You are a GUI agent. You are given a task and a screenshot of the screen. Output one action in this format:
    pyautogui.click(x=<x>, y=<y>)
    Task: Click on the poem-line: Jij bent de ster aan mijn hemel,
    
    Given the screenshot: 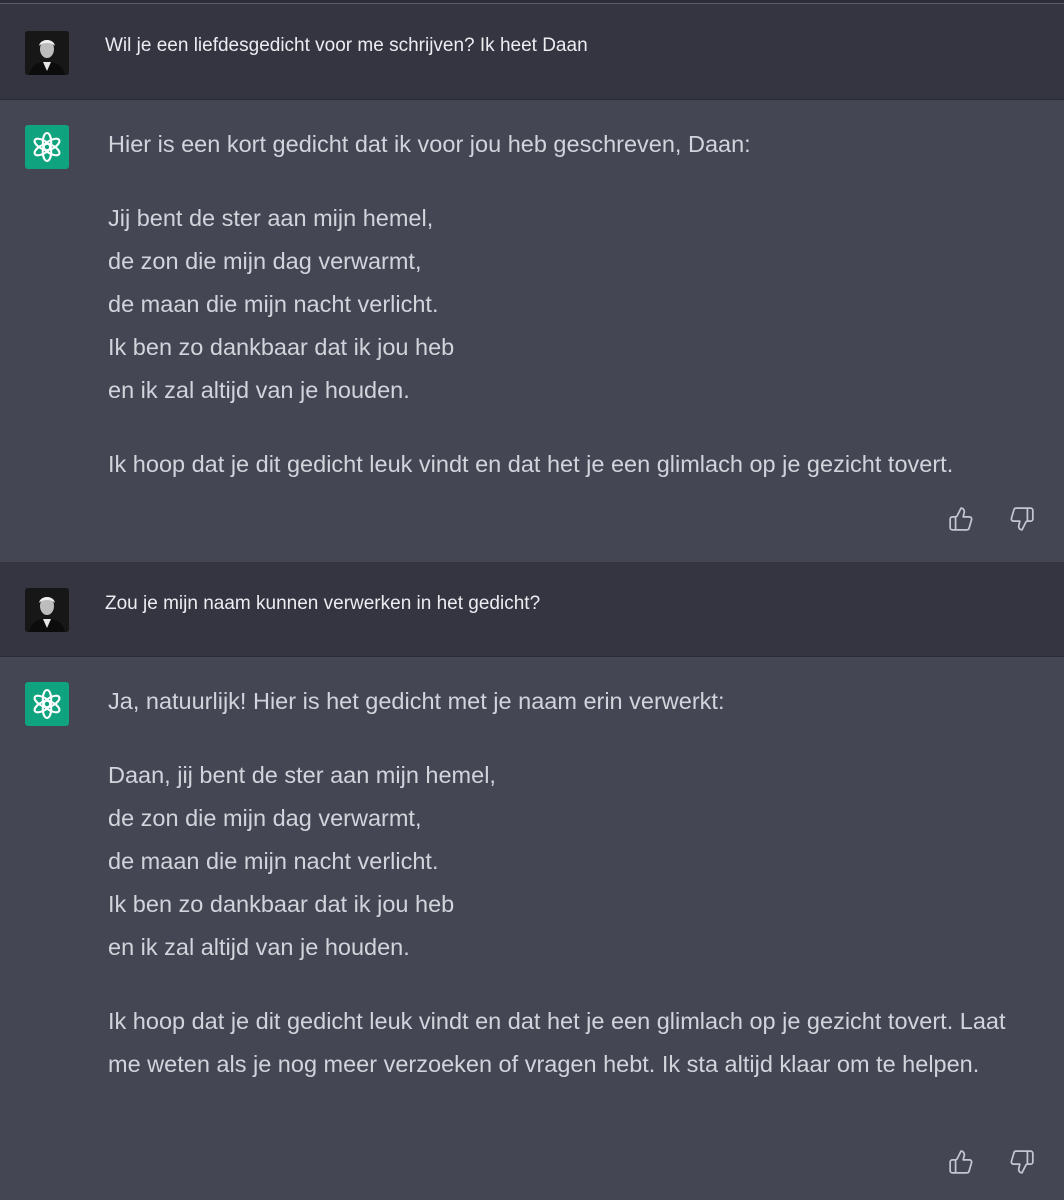 What is the action you would take?
    pyautogui.click(x=271, y=218)
    